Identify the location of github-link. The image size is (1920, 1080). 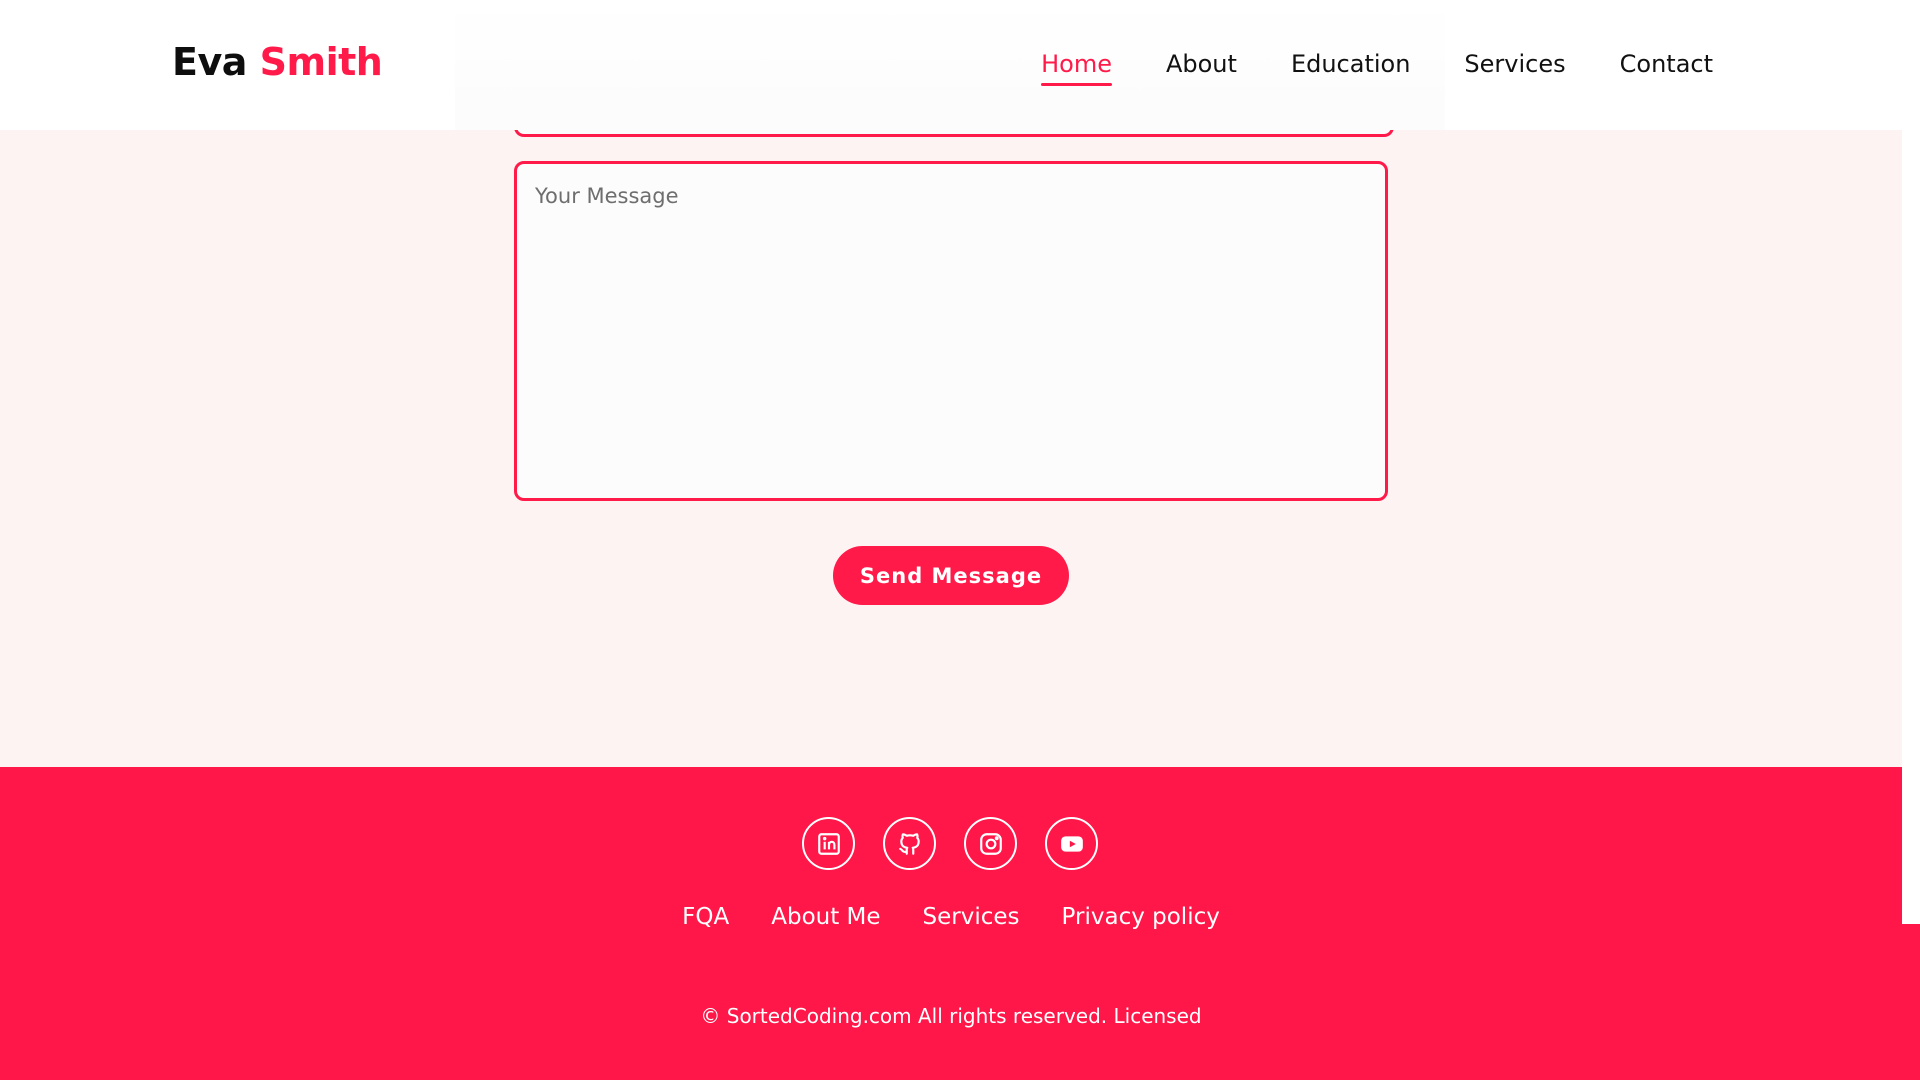
(909, 843).